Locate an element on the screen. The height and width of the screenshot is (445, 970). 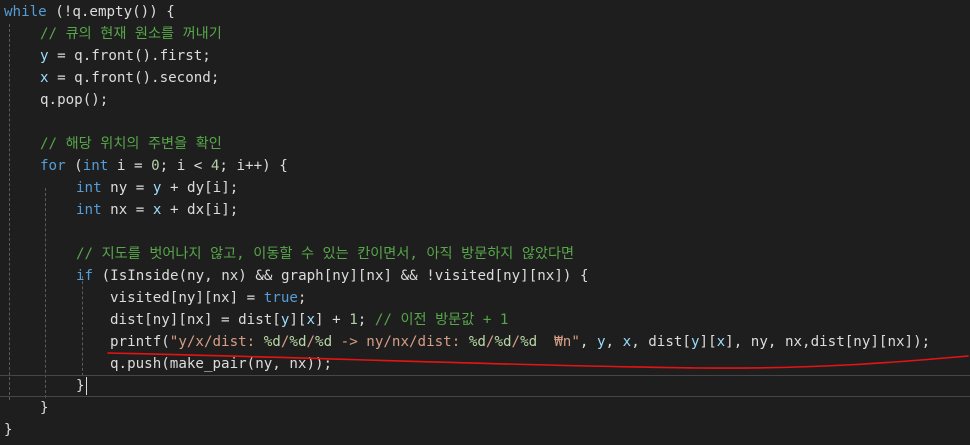
red-pen-underline is located at coordinates (538, 360).